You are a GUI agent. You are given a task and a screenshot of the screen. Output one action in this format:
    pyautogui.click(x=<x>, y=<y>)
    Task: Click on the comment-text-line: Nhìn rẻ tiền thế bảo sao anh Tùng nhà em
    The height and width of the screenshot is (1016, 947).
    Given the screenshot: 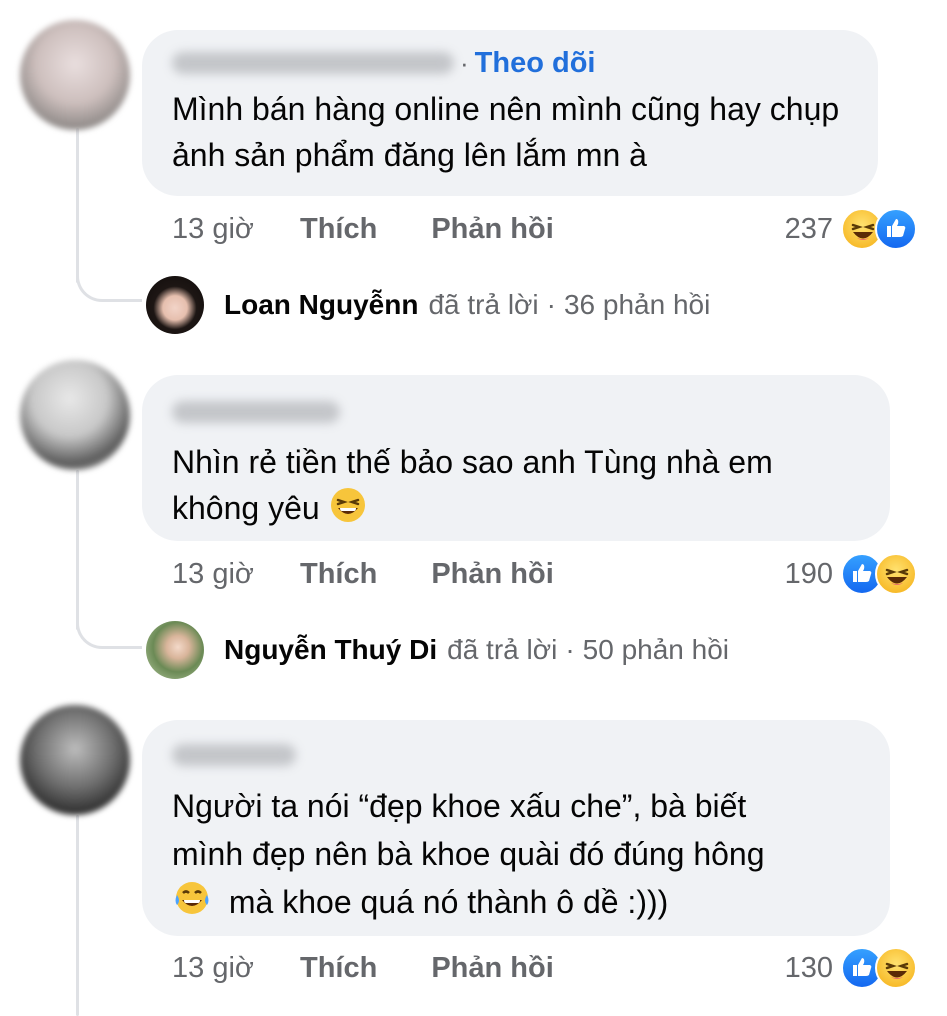 What is the action you would take?
    pyautogui.click(x=472, y=462)
    